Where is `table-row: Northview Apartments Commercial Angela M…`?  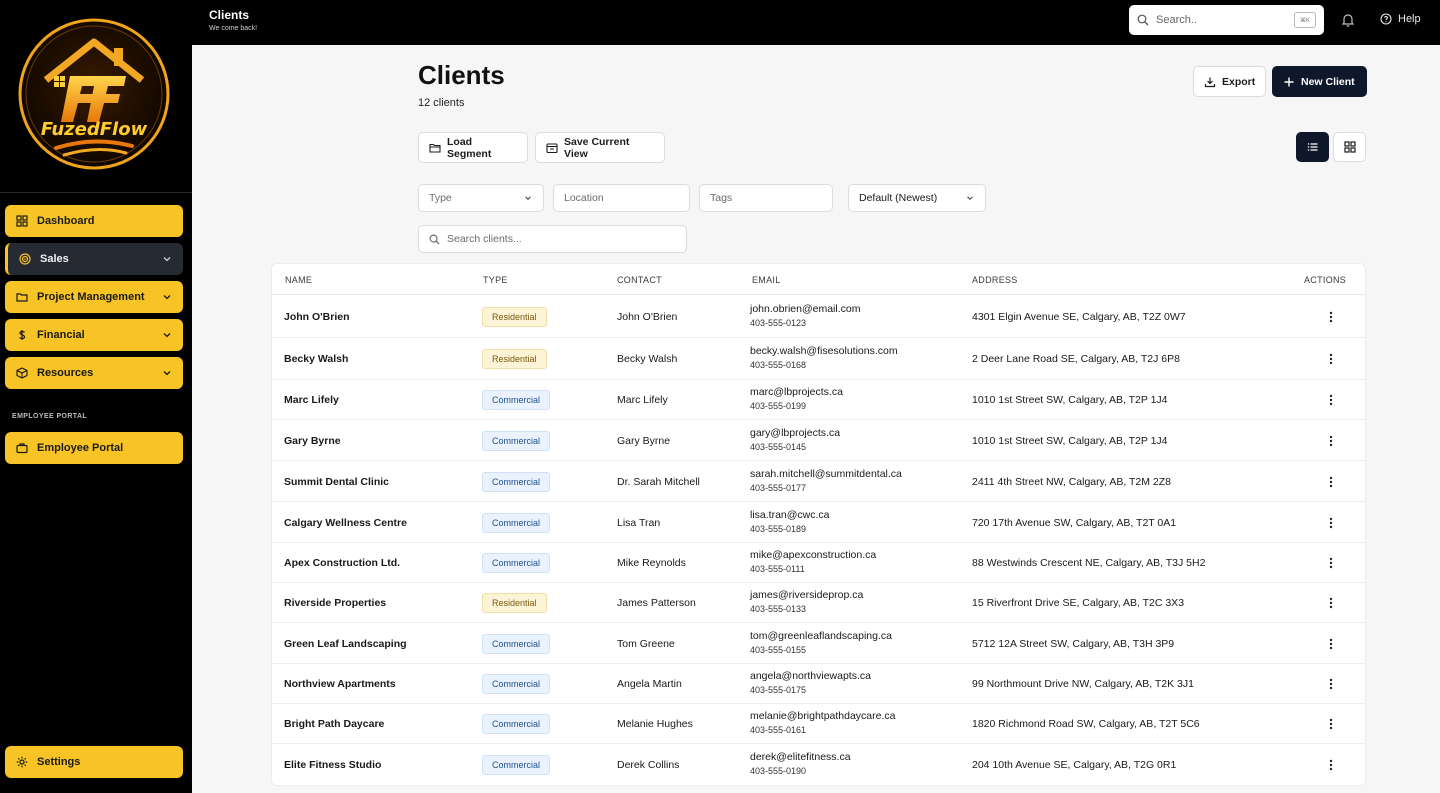 table-row: Northview Apartments Commercial Angela M… is located at coordinates (818, 684).